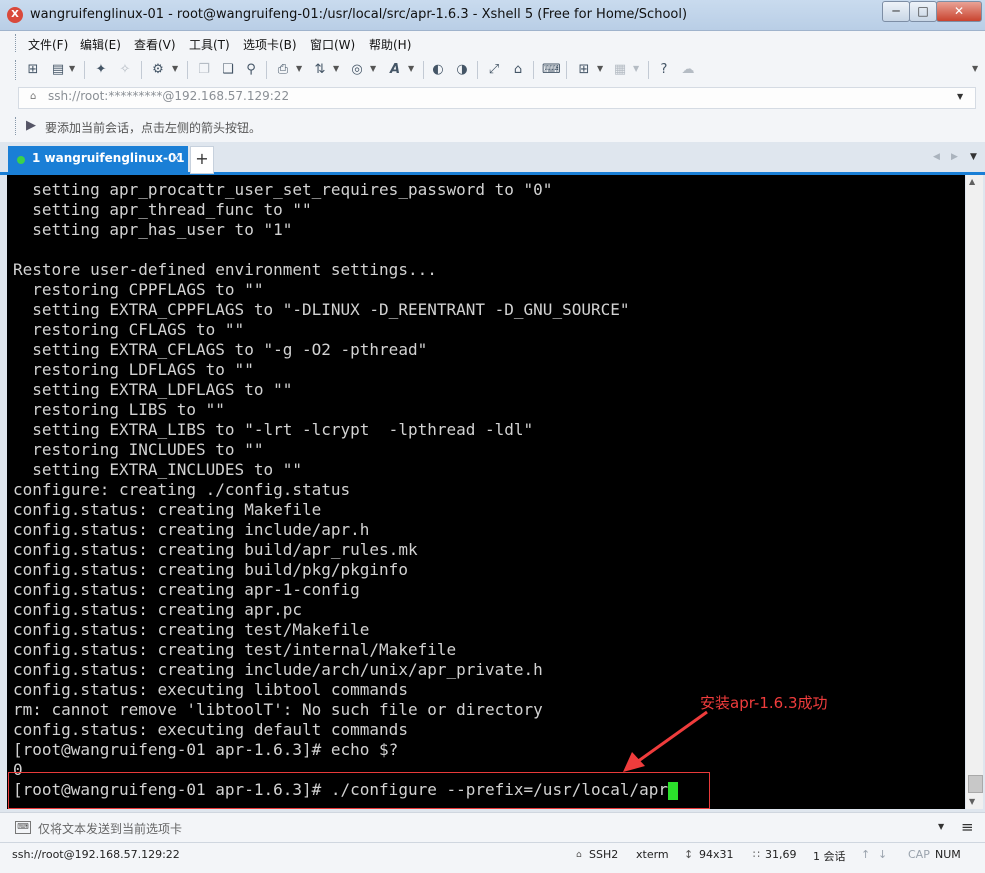 This screenshot has width=985, height=873. I want to click on terminal-line: config.status: creating test/Makefile, so click(191, 629).